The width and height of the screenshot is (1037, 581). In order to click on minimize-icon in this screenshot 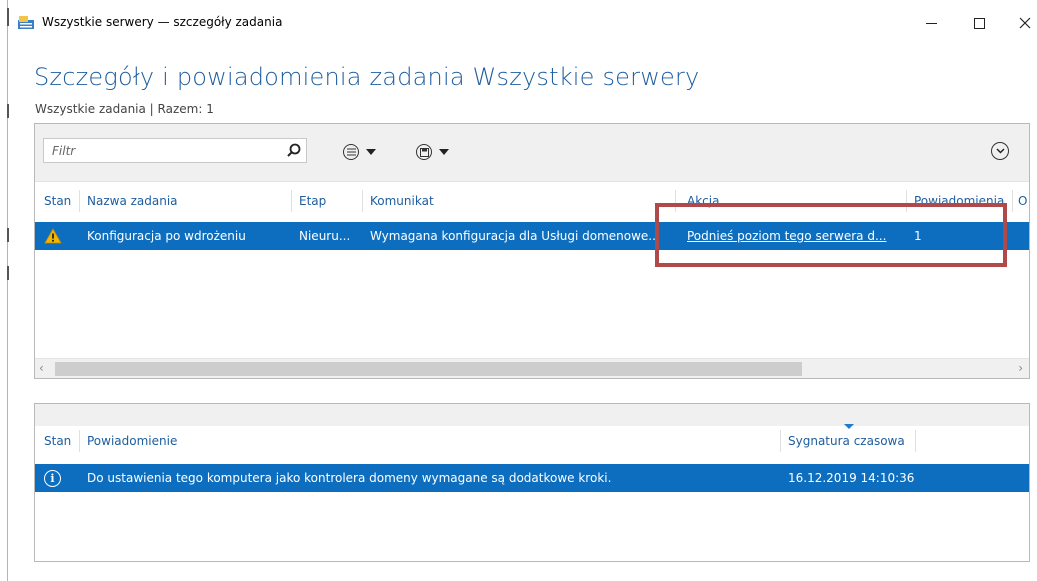, I will do `click(931, 23)`.